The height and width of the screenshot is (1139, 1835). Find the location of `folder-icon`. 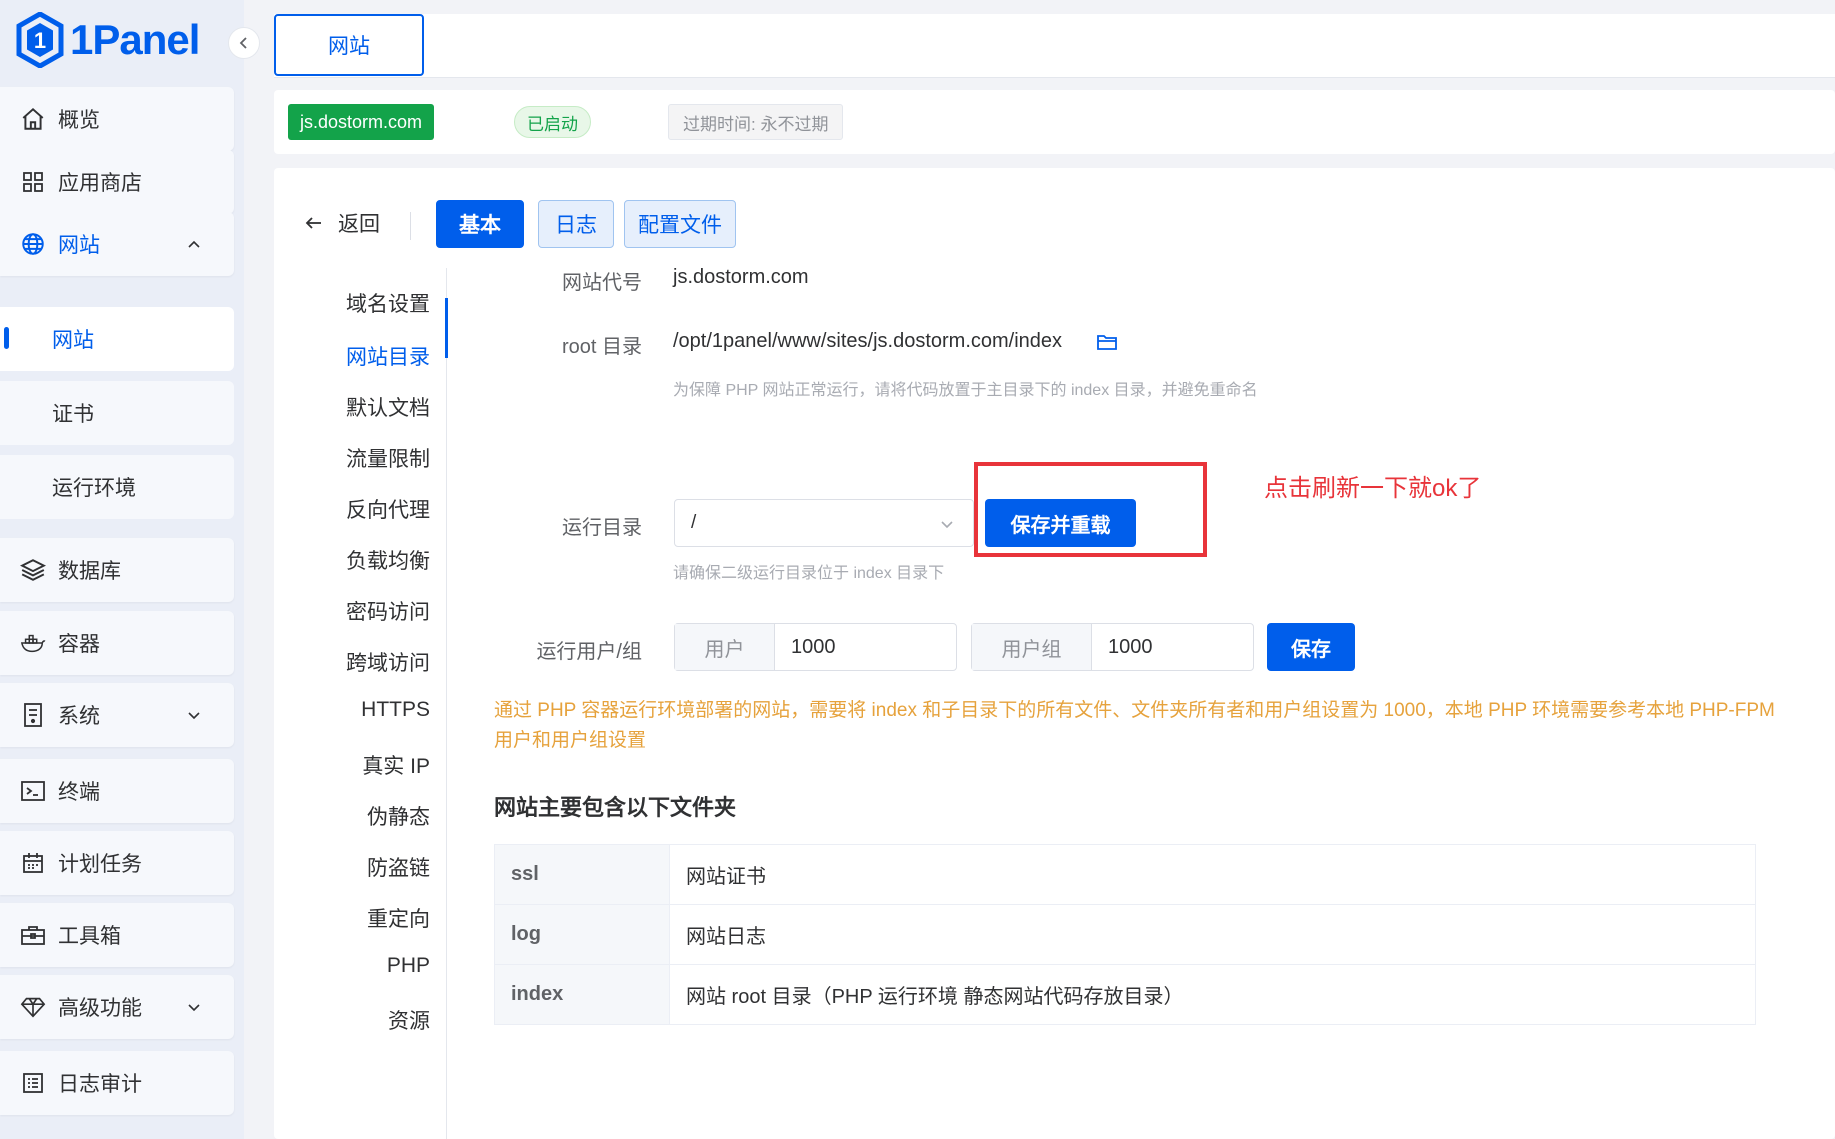

folder-icon is located at coordinates (1107, 342).